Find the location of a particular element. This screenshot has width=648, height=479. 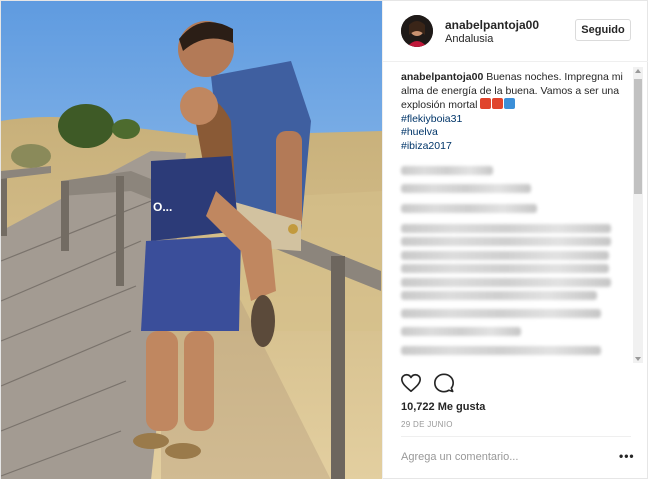

comments-scrollbar is located at coordinates (638, 215).